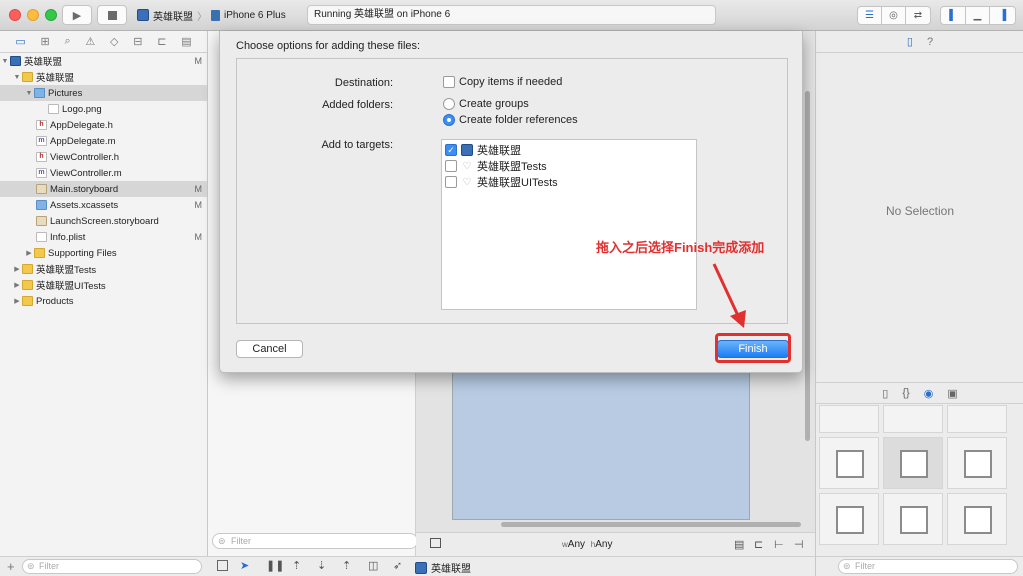  I want to click on run-button: ▶, so click(77, 15).